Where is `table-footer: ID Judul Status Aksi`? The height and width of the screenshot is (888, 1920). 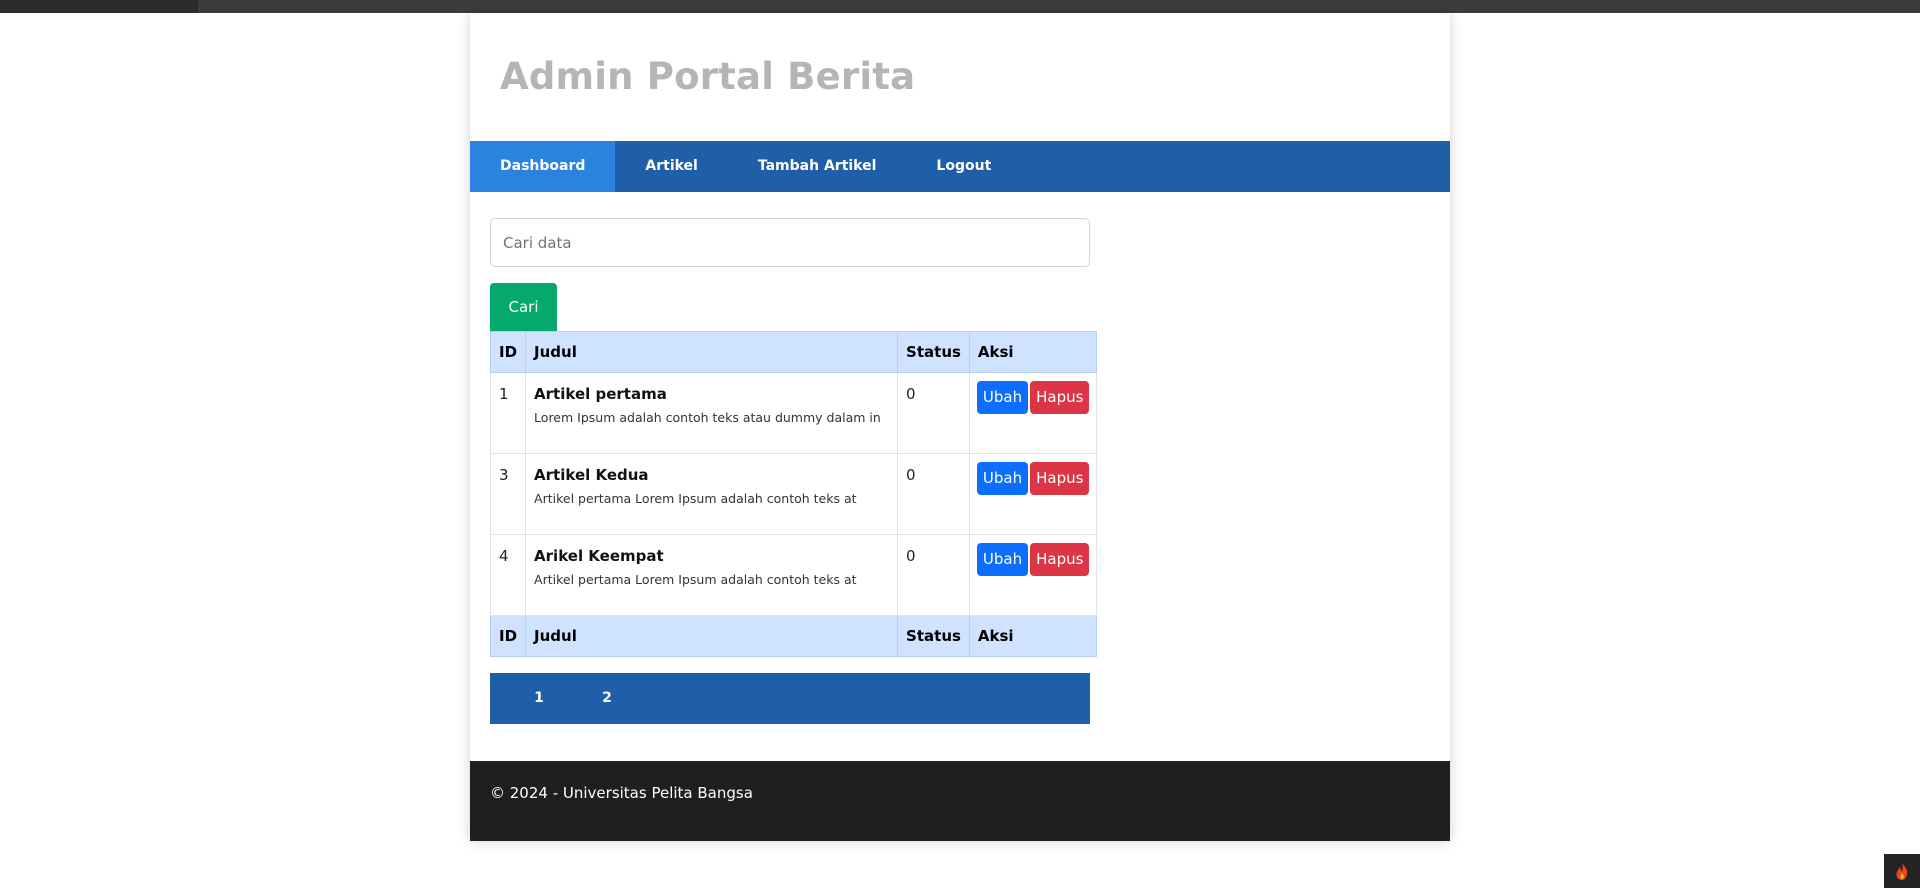 table-footer: ID Judul Status Aksi is located at coordinates (793, 636).